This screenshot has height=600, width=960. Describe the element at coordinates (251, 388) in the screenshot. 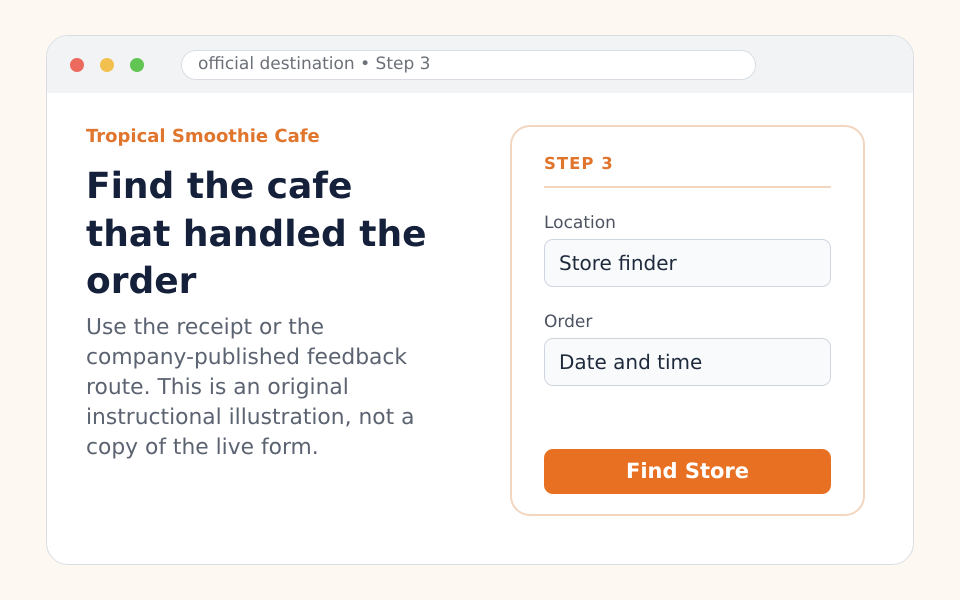

I see `intro-paragraph: Use the receipt or the company-published feedback route. This is an original instructional illustration, not a copy of the live form.` at that location.